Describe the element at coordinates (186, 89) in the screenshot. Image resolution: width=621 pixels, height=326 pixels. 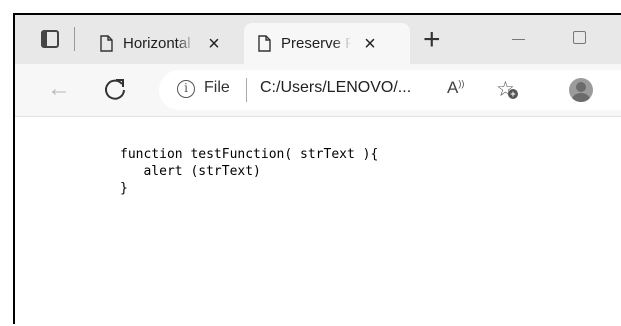
I see `info-icon: i` at that location.